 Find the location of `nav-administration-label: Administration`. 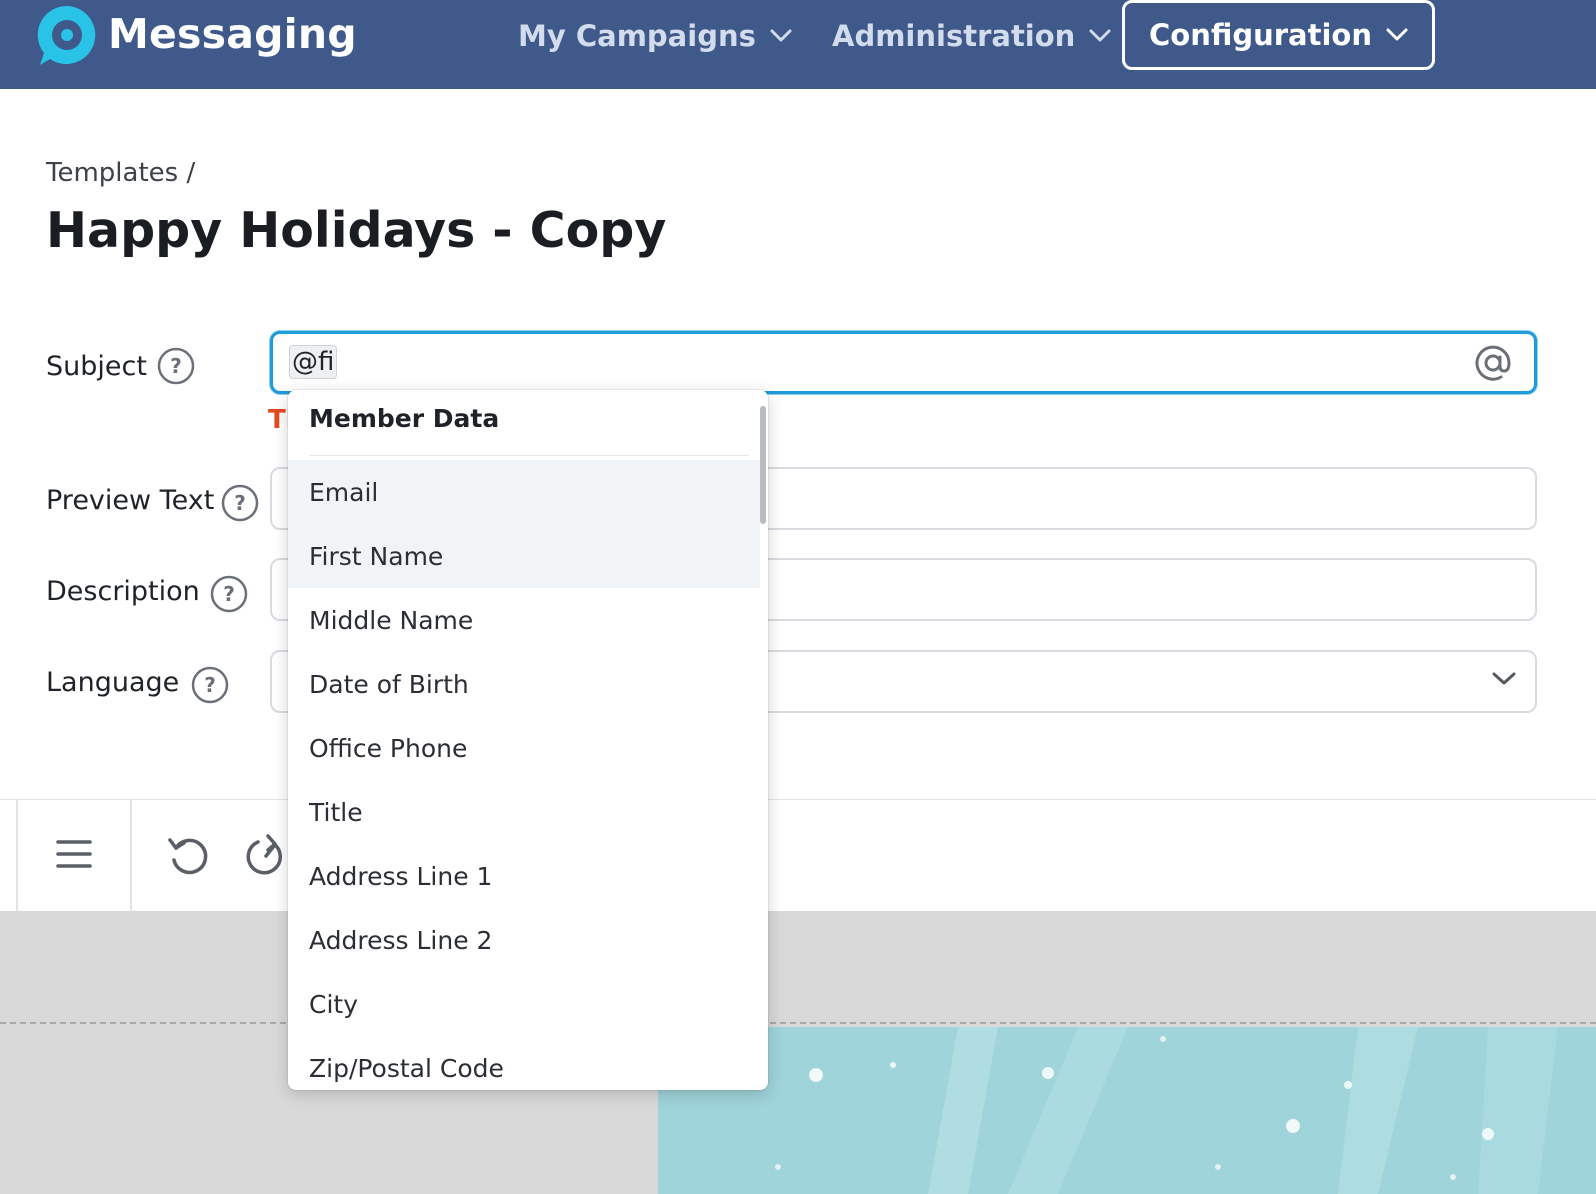

nav-administration-label: Administration is located at coordinates (954, 36).